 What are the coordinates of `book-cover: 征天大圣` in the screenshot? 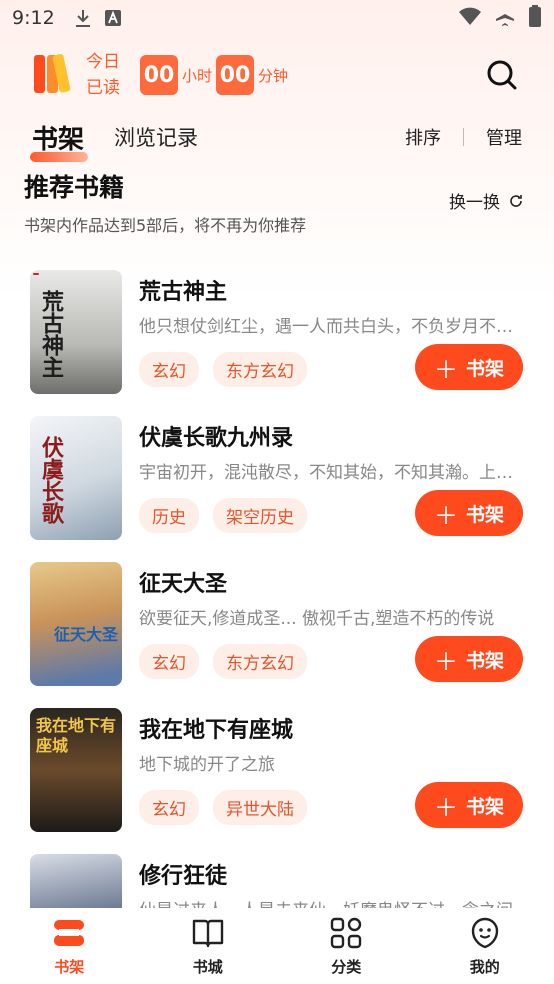 It's located at (76, 624).